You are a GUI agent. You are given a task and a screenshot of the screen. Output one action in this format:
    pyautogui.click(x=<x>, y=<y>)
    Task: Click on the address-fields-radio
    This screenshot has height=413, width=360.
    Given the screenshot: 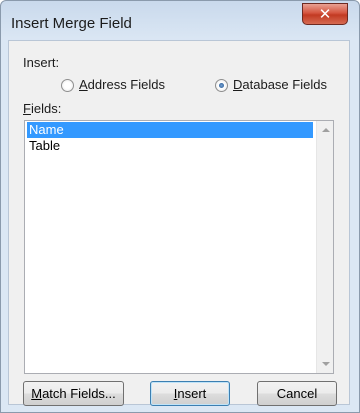 What is the action you would take?
    pyautogui.click(x=67, y=85)
    